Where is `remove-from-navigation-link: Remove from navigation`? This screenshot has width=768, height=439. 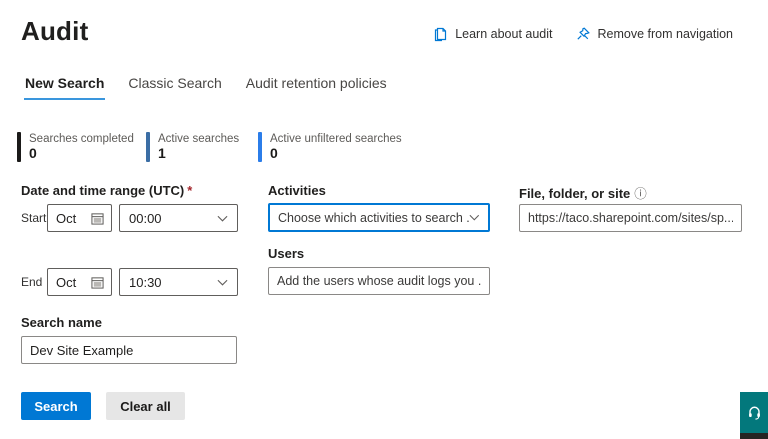 remove-from-navigation-link: Remove from navigation is located at coordinates (654, 34).